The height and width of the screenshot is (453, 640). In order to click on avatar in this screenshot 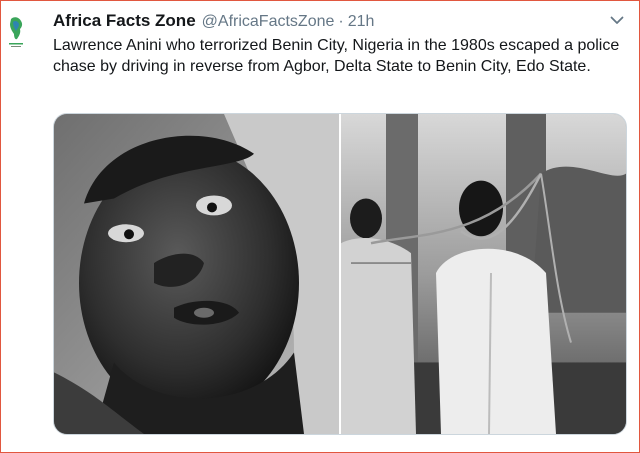, I will do `click(16, 39)`.